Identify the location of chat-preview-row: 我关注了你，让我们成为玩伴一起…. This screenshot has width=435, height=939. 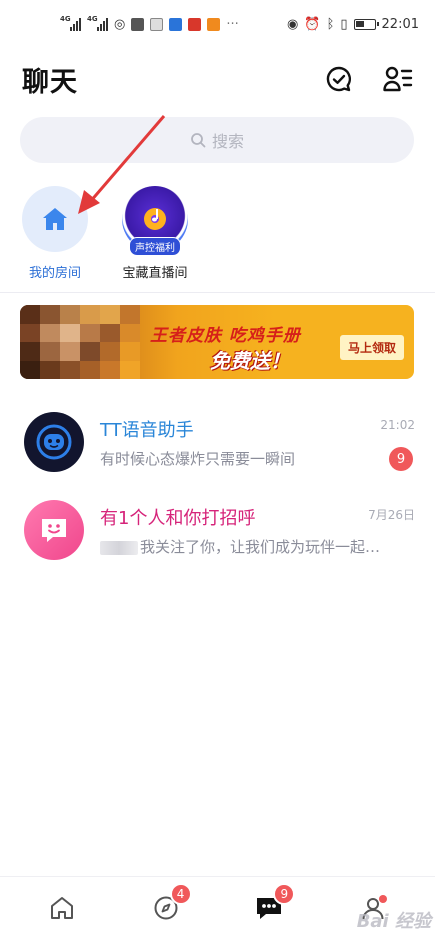
(240, 546).